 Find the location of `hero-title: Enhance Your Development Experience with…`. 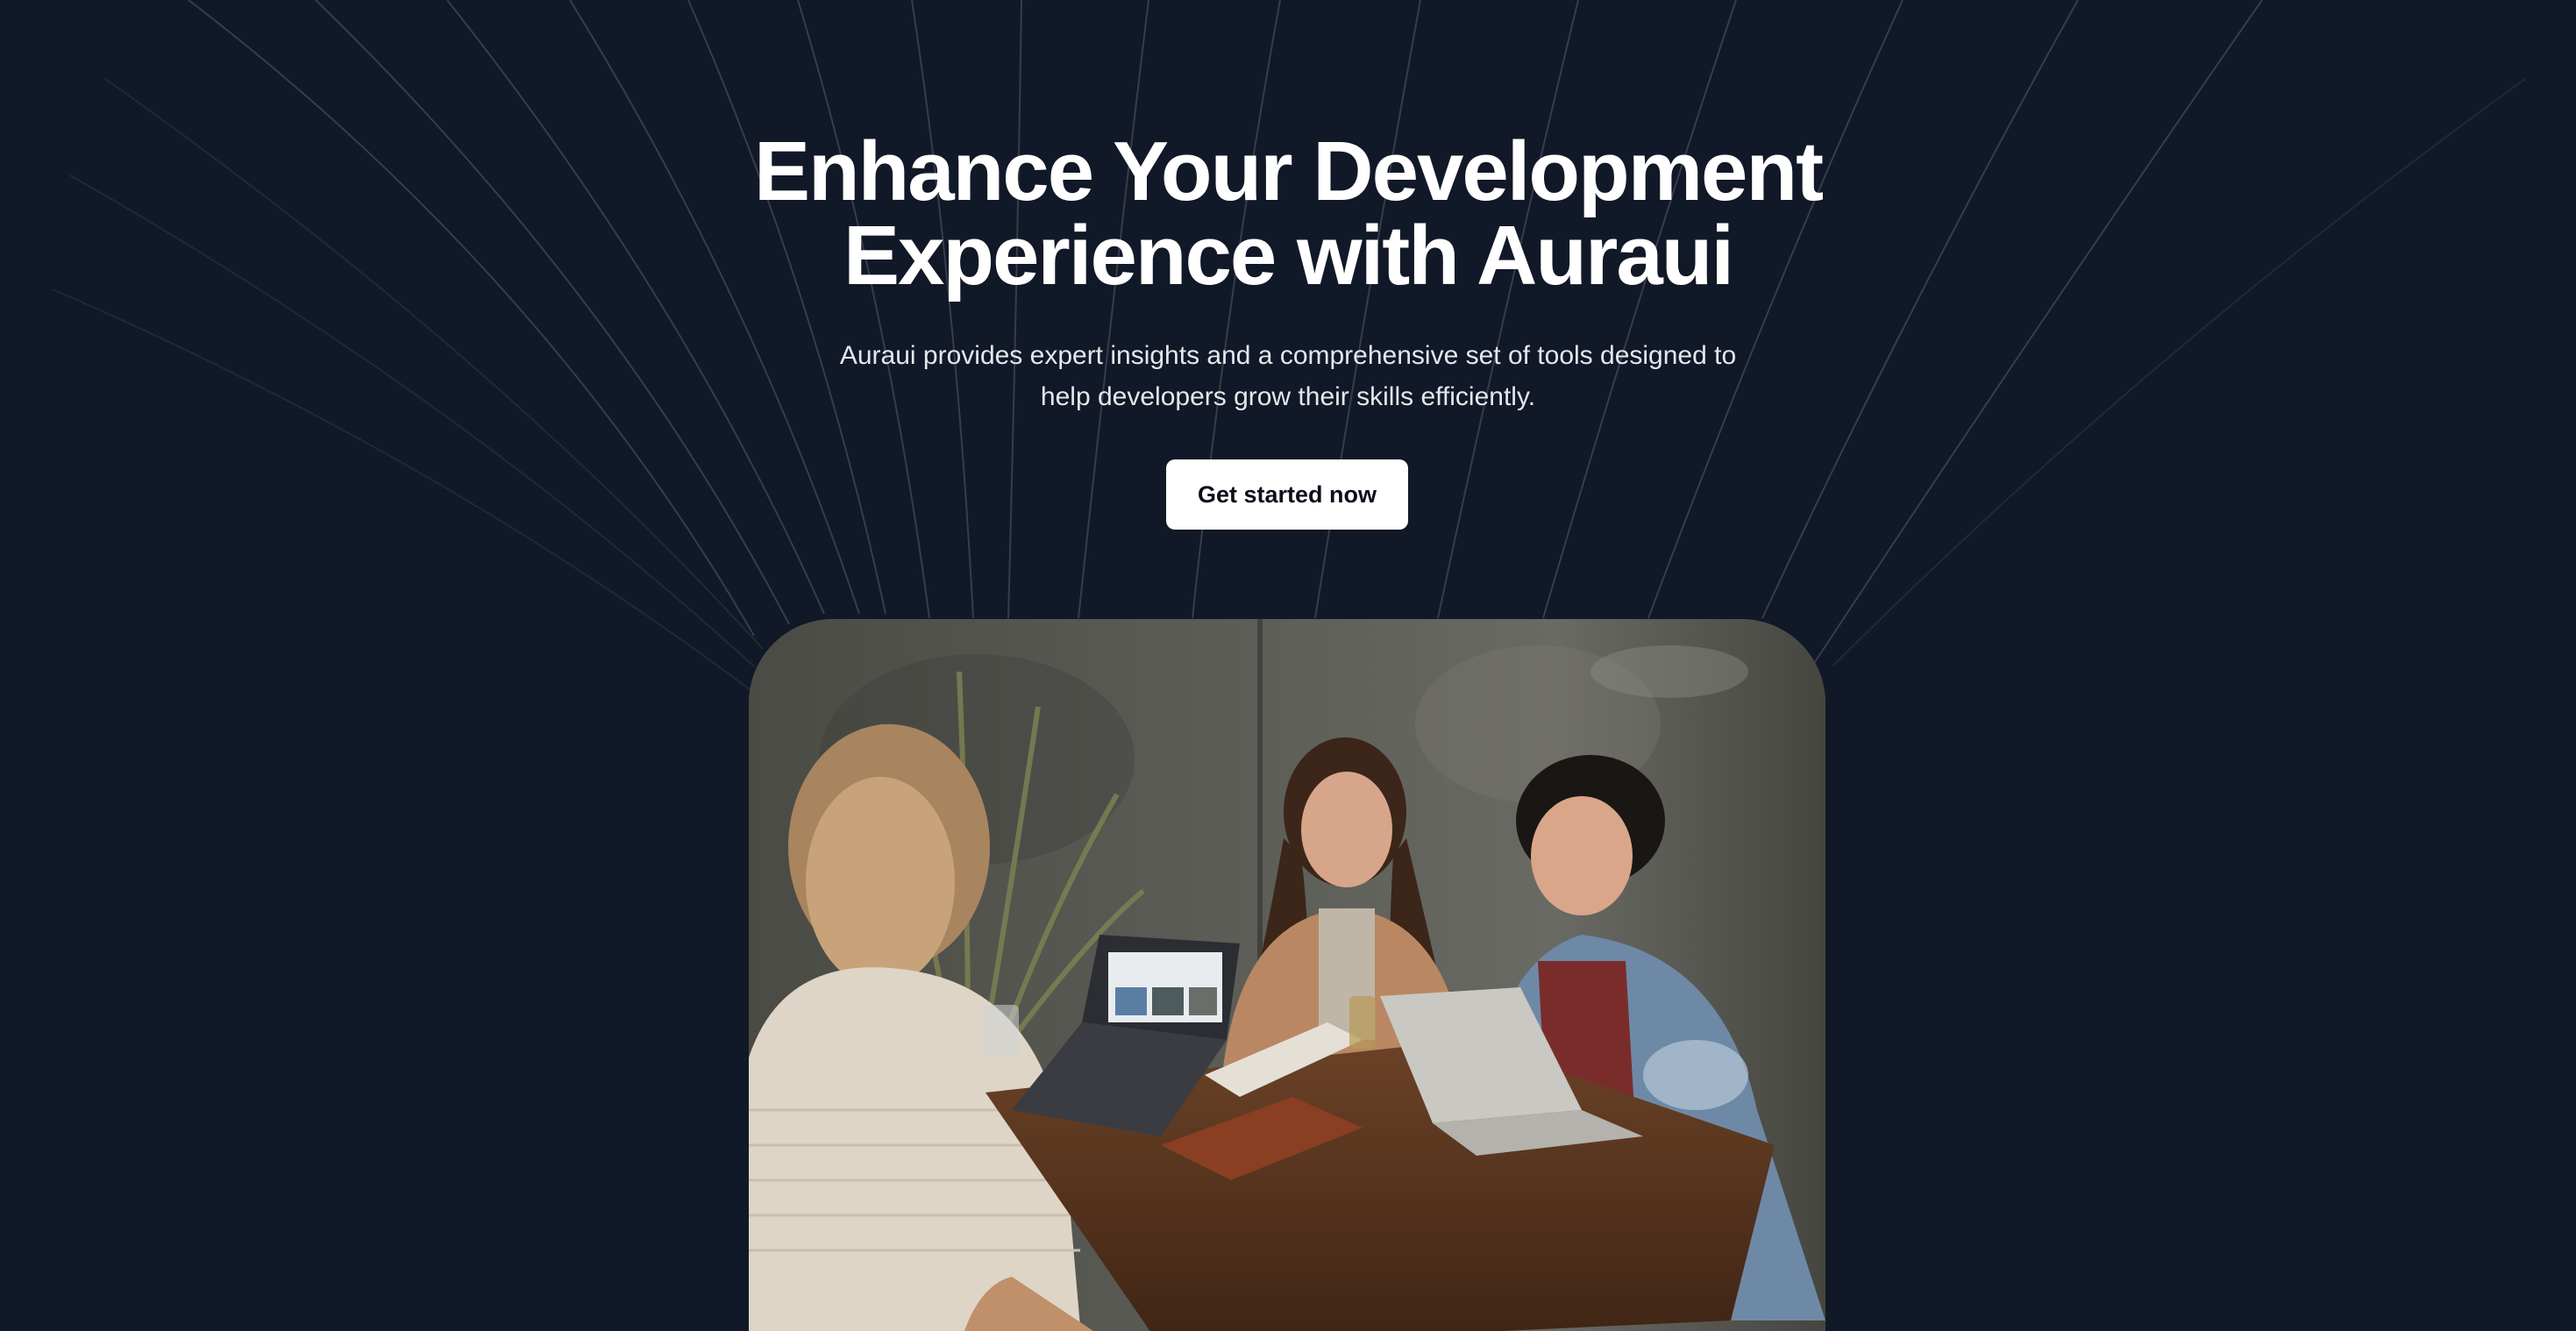

hero-title: Enhance Your Development Experience with… is located at coordinates (1288, 214).